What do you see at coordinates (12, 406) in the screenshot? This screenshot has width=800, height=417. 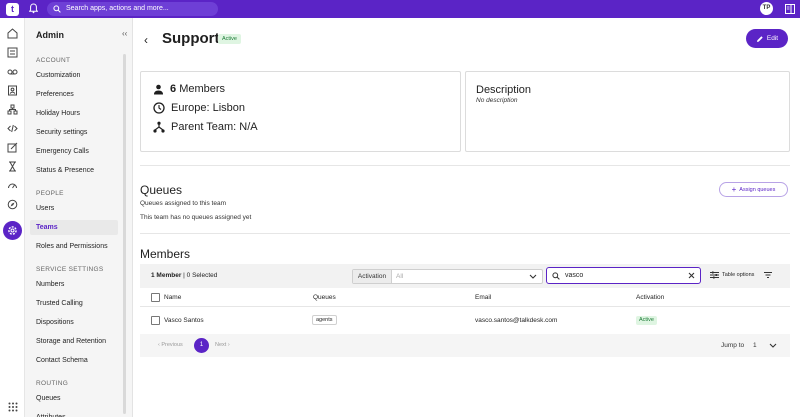 I see `apps-grid-icon` at bounding box center [12, 406].